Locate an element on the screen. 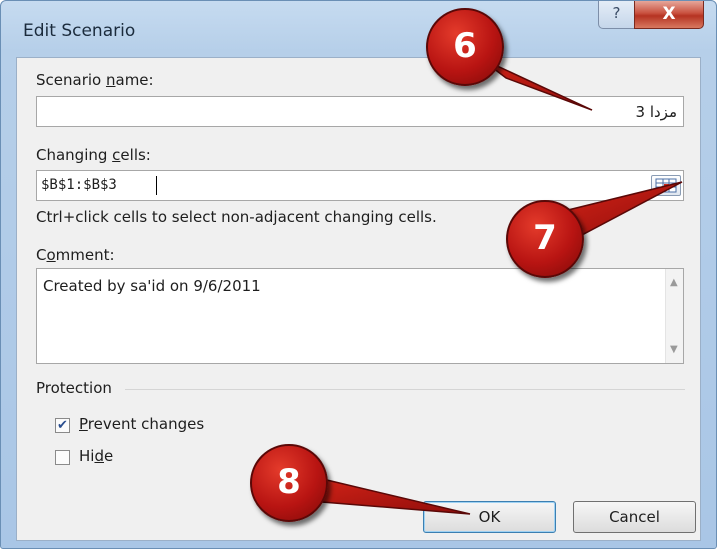  callout-6: 6 is located at coordinates (465, 47).